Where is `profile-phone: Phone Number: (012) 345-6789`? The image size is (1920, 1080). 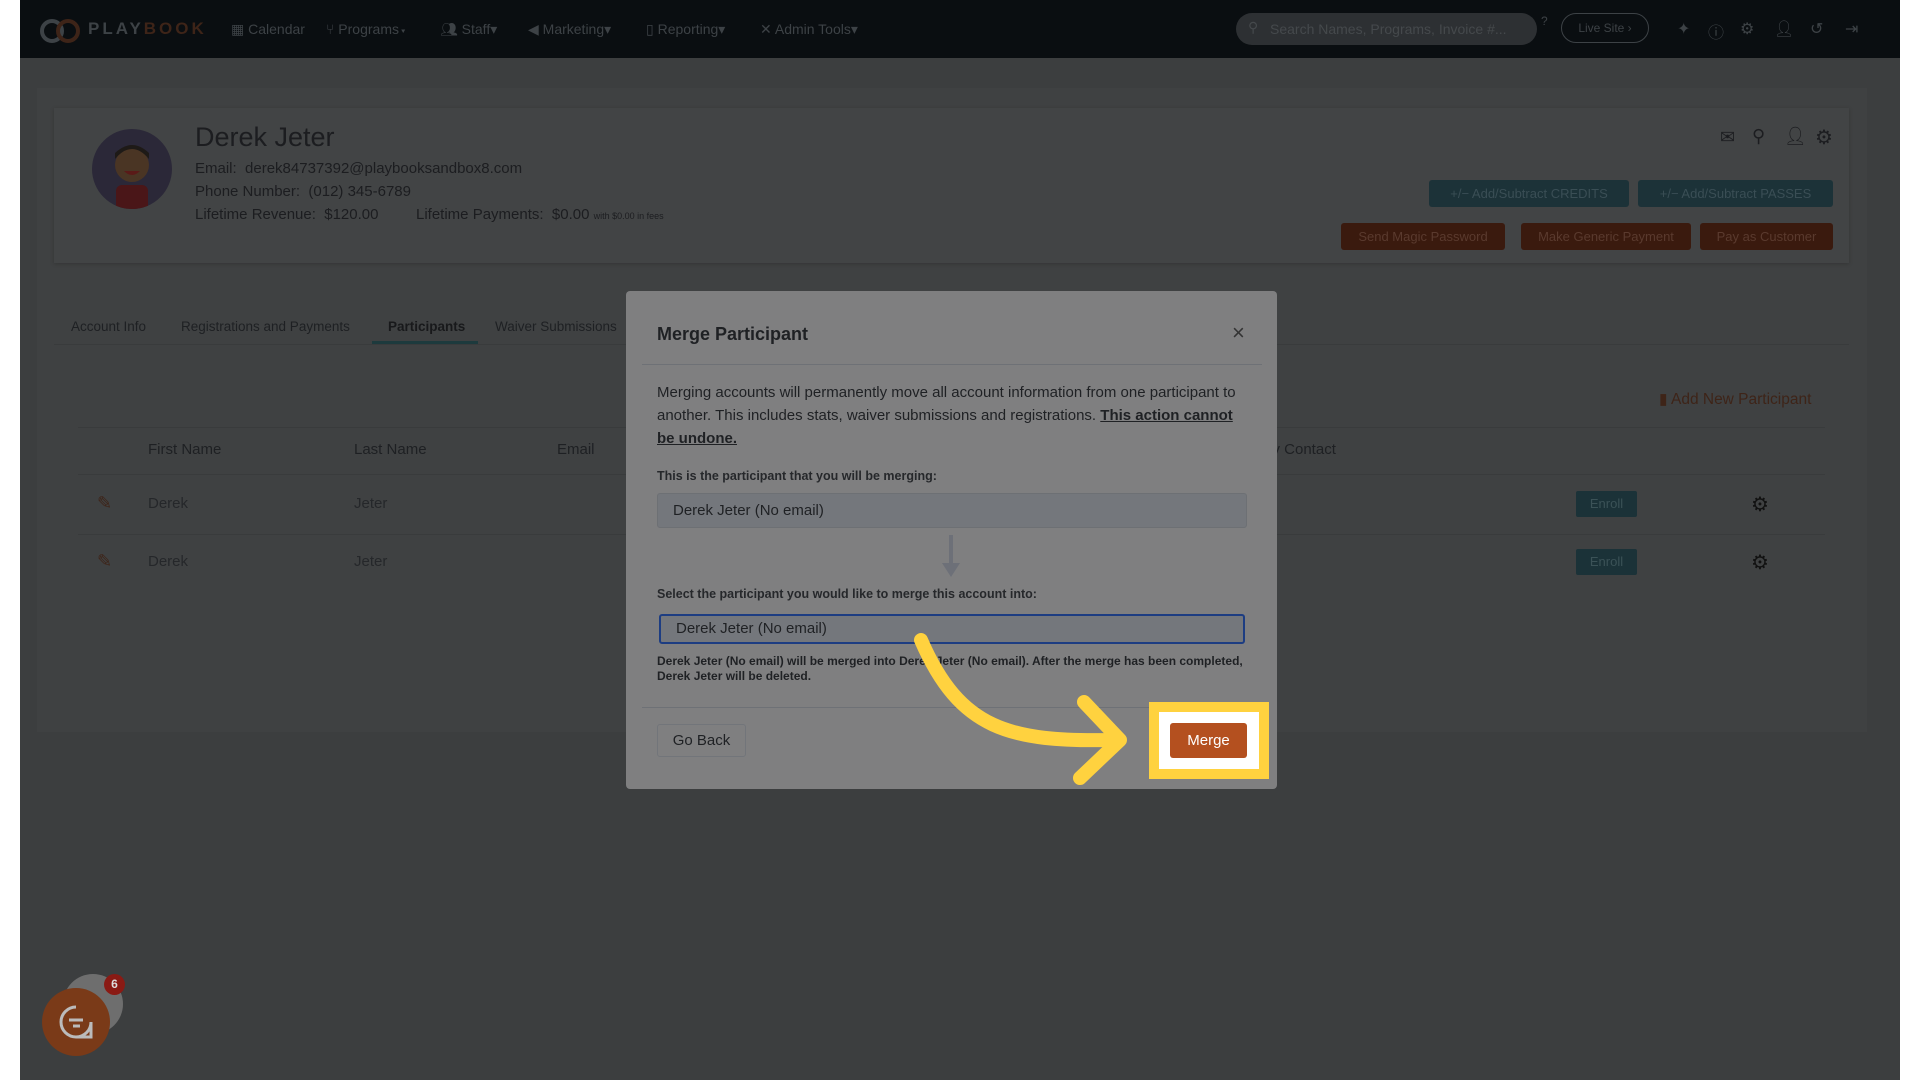
profile-phone: Phone Number: (012) 345-6789 is located at coordinates (303, 191).